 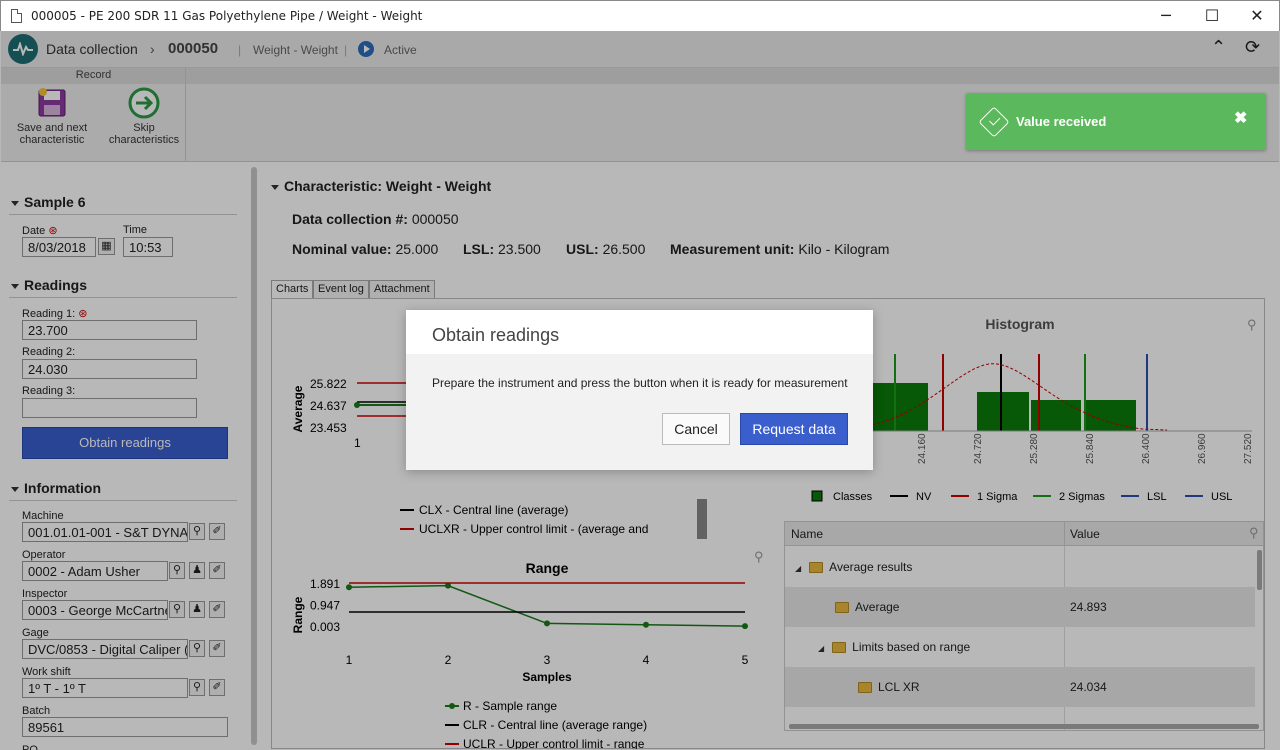 What do you see at coordinates (1061, 121) in the screenshot?
I see `toast-message: Value received` at bounding box center [1061, 121].